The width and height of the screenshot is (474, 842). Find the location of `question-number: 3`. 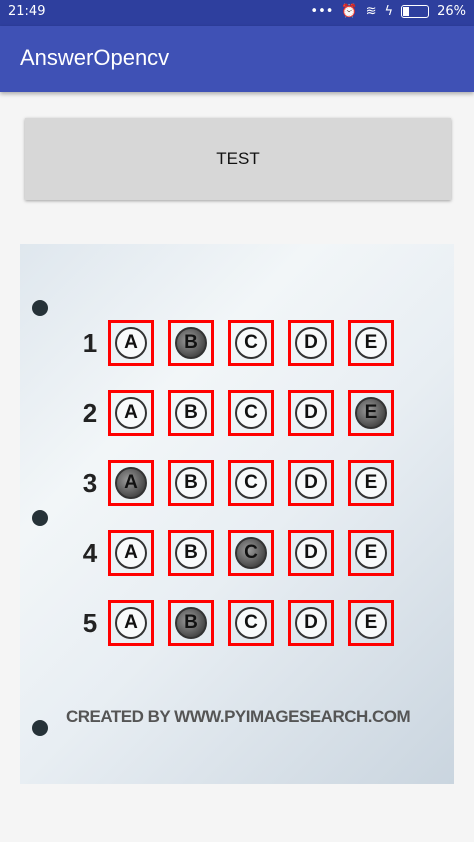

question-number: 3 is located at coordinates (90, 483).